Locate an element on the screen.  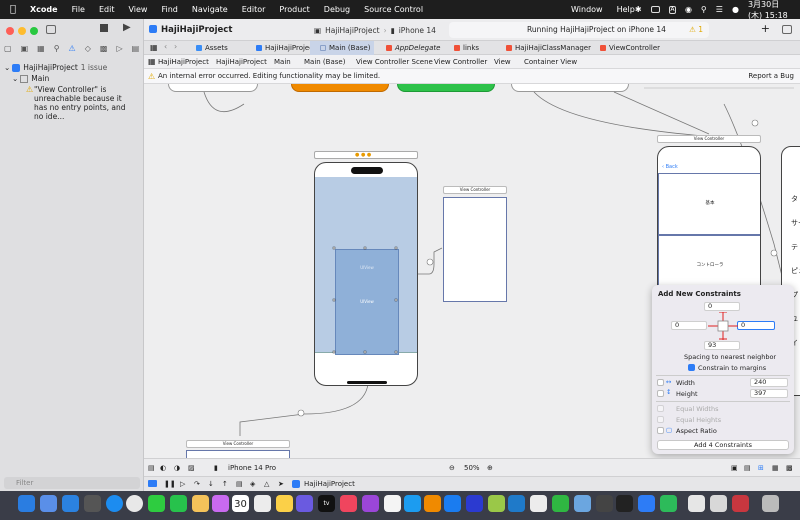
messages-icon is located at coordinates (156, 503).